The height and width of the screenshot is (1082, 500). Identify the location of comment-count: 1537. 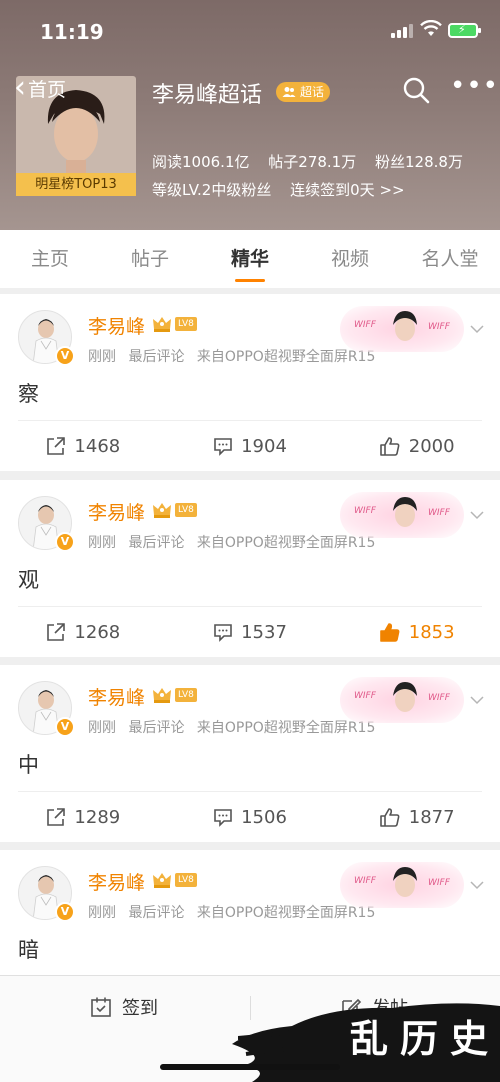
(264, 632).